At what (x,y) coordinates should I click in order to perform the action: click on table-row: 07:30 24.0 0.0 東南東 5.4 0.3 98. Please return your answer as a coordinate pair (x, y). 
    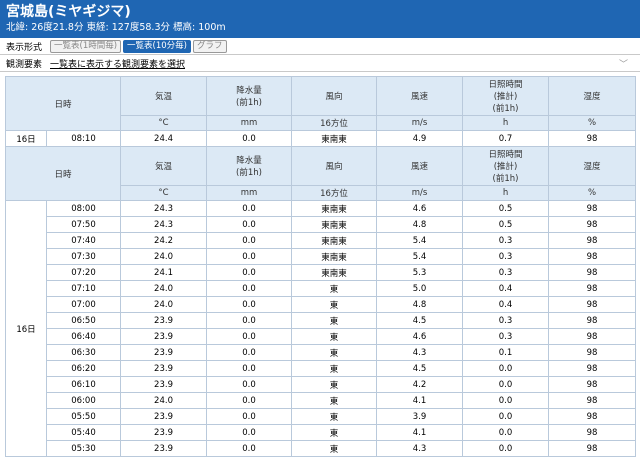
    Looking at the image, I should click on (321, 256).